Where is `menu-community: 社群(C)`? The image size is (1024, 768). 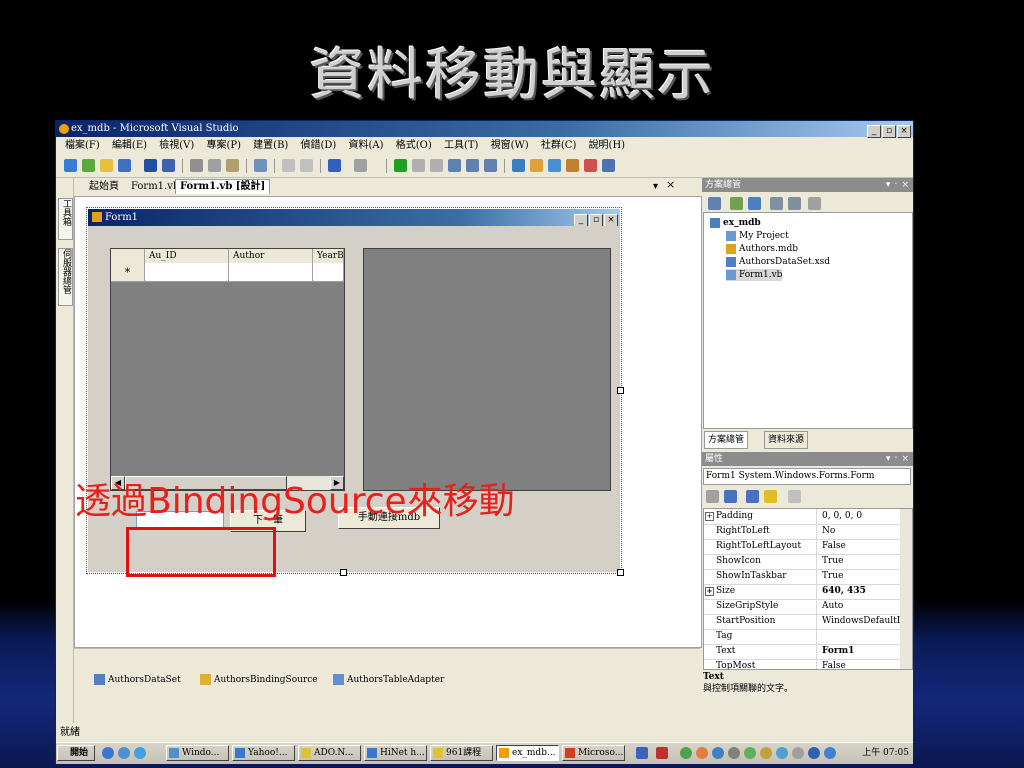
menu-community: 社群(C) is located at coordinates (558, 145).